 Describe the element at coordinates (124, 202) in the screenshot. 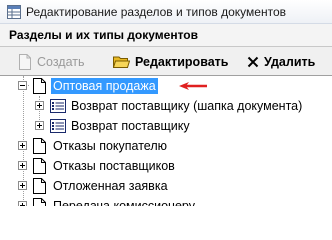

I see `tree-item-label: Передача комиссионеру` at that location.